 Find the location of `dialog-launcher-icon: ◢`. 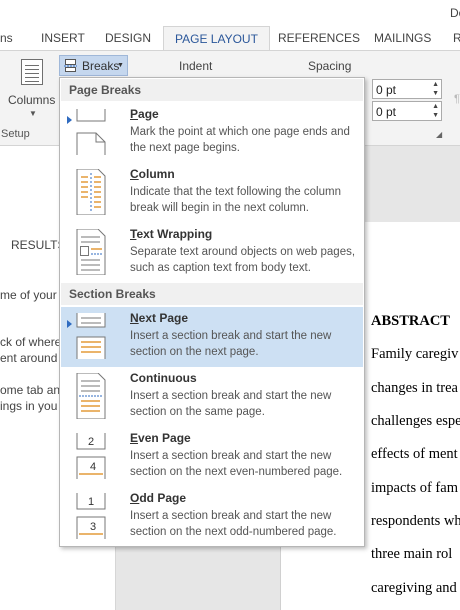

dialog-launcher-icon: ◢ is located at coordinates (439, 134).